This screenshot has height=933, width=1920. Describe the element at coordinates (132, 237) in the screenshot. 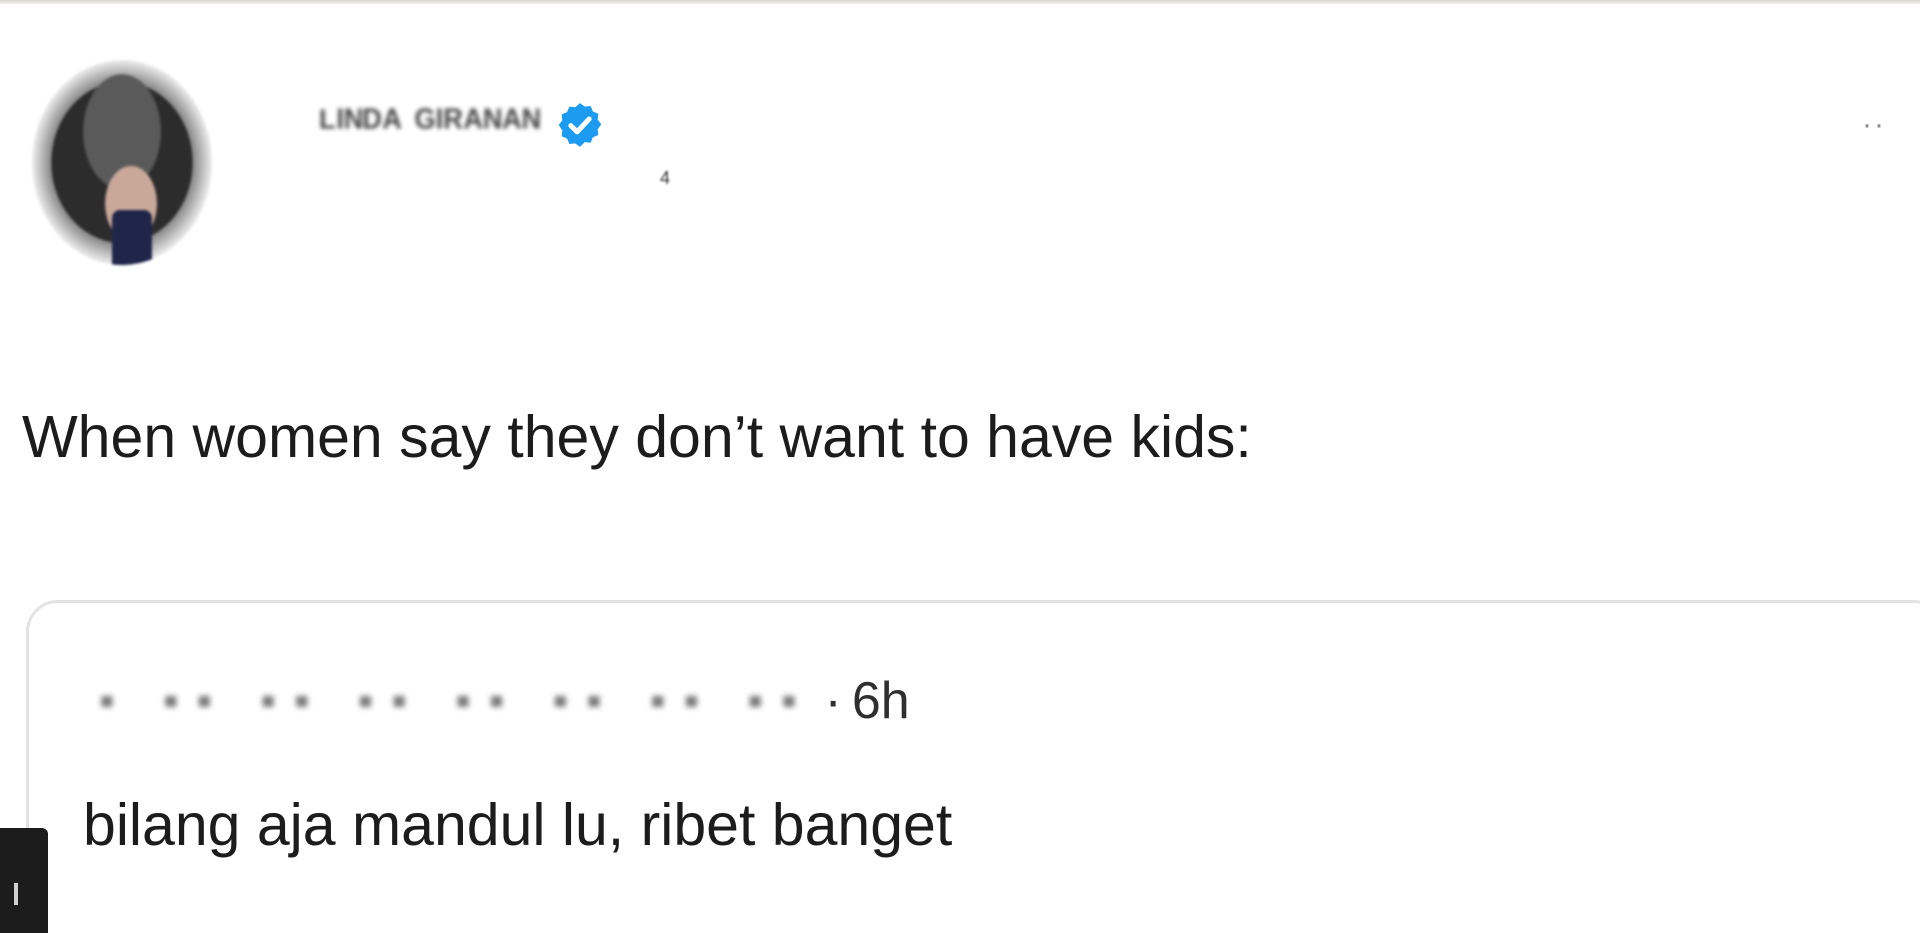

I see `avatar-figure` at that location.